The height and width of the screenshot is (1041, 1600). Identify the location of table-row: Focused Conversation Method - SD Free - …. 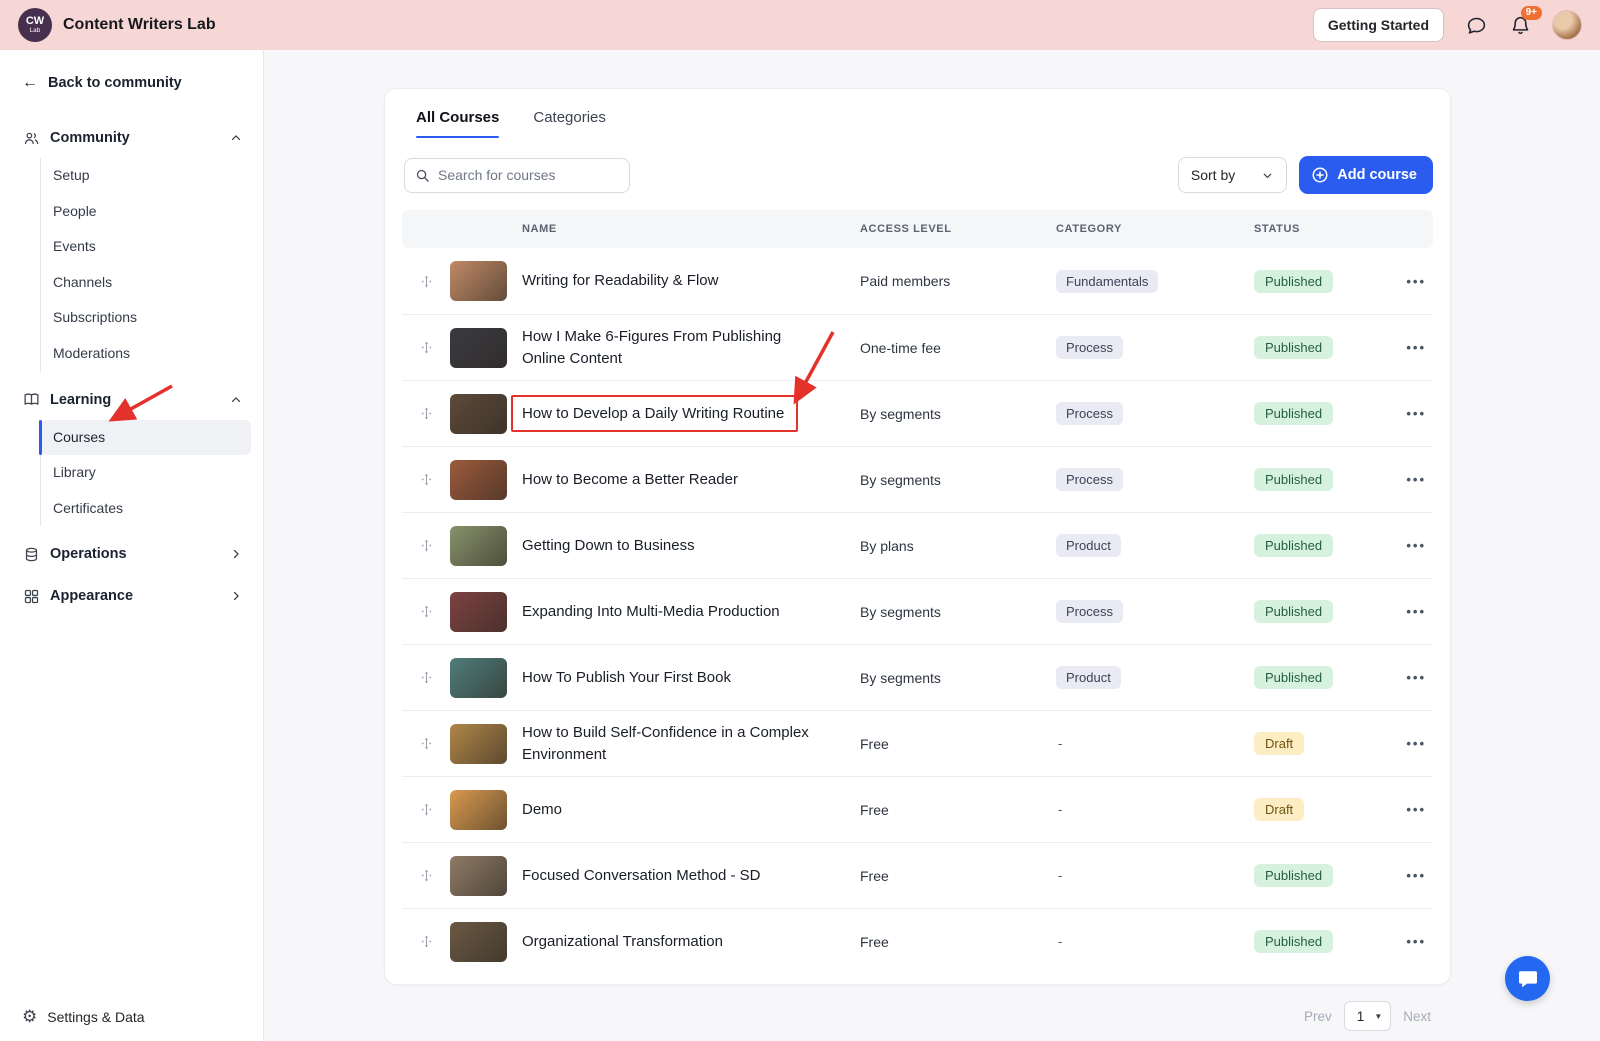
(917, 875).